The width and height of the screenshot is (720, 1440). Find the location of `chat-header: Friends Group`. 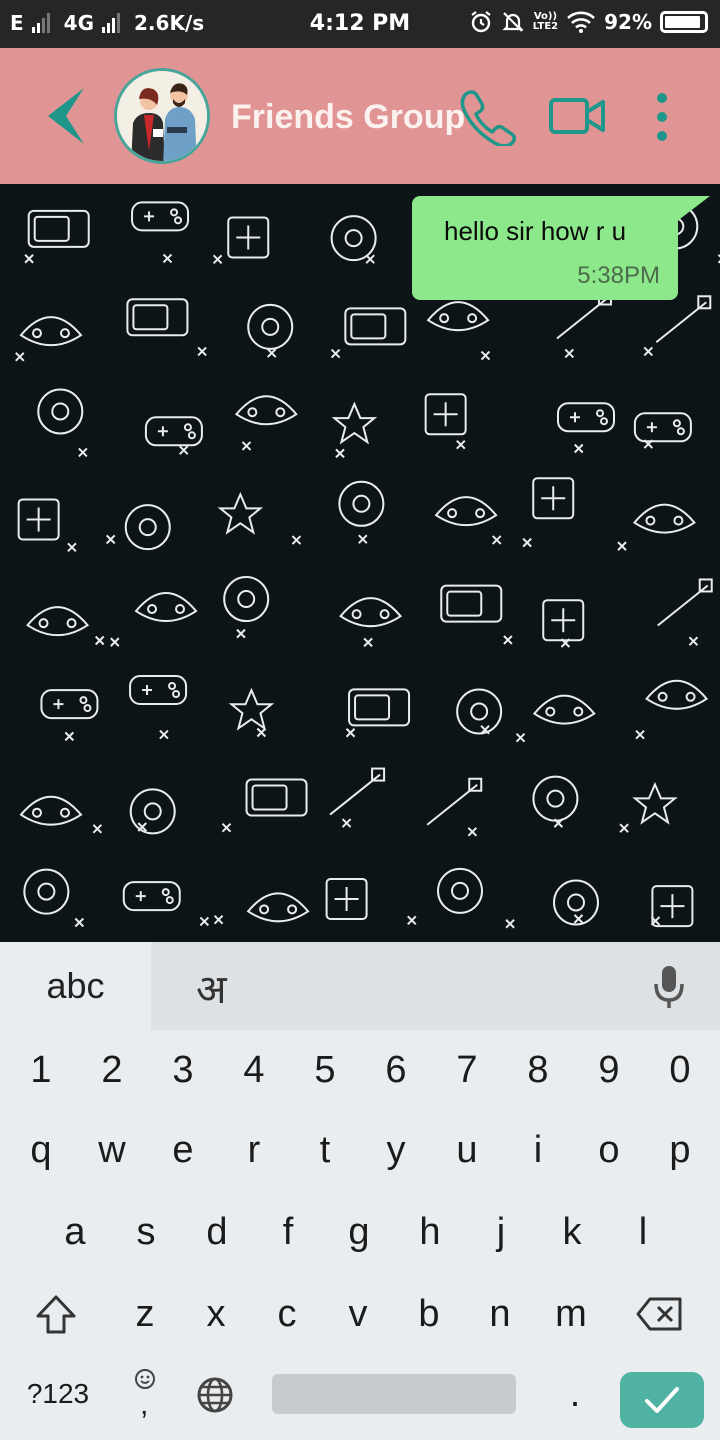

chat-header: Friends Group is located at coordinates (360, 116).